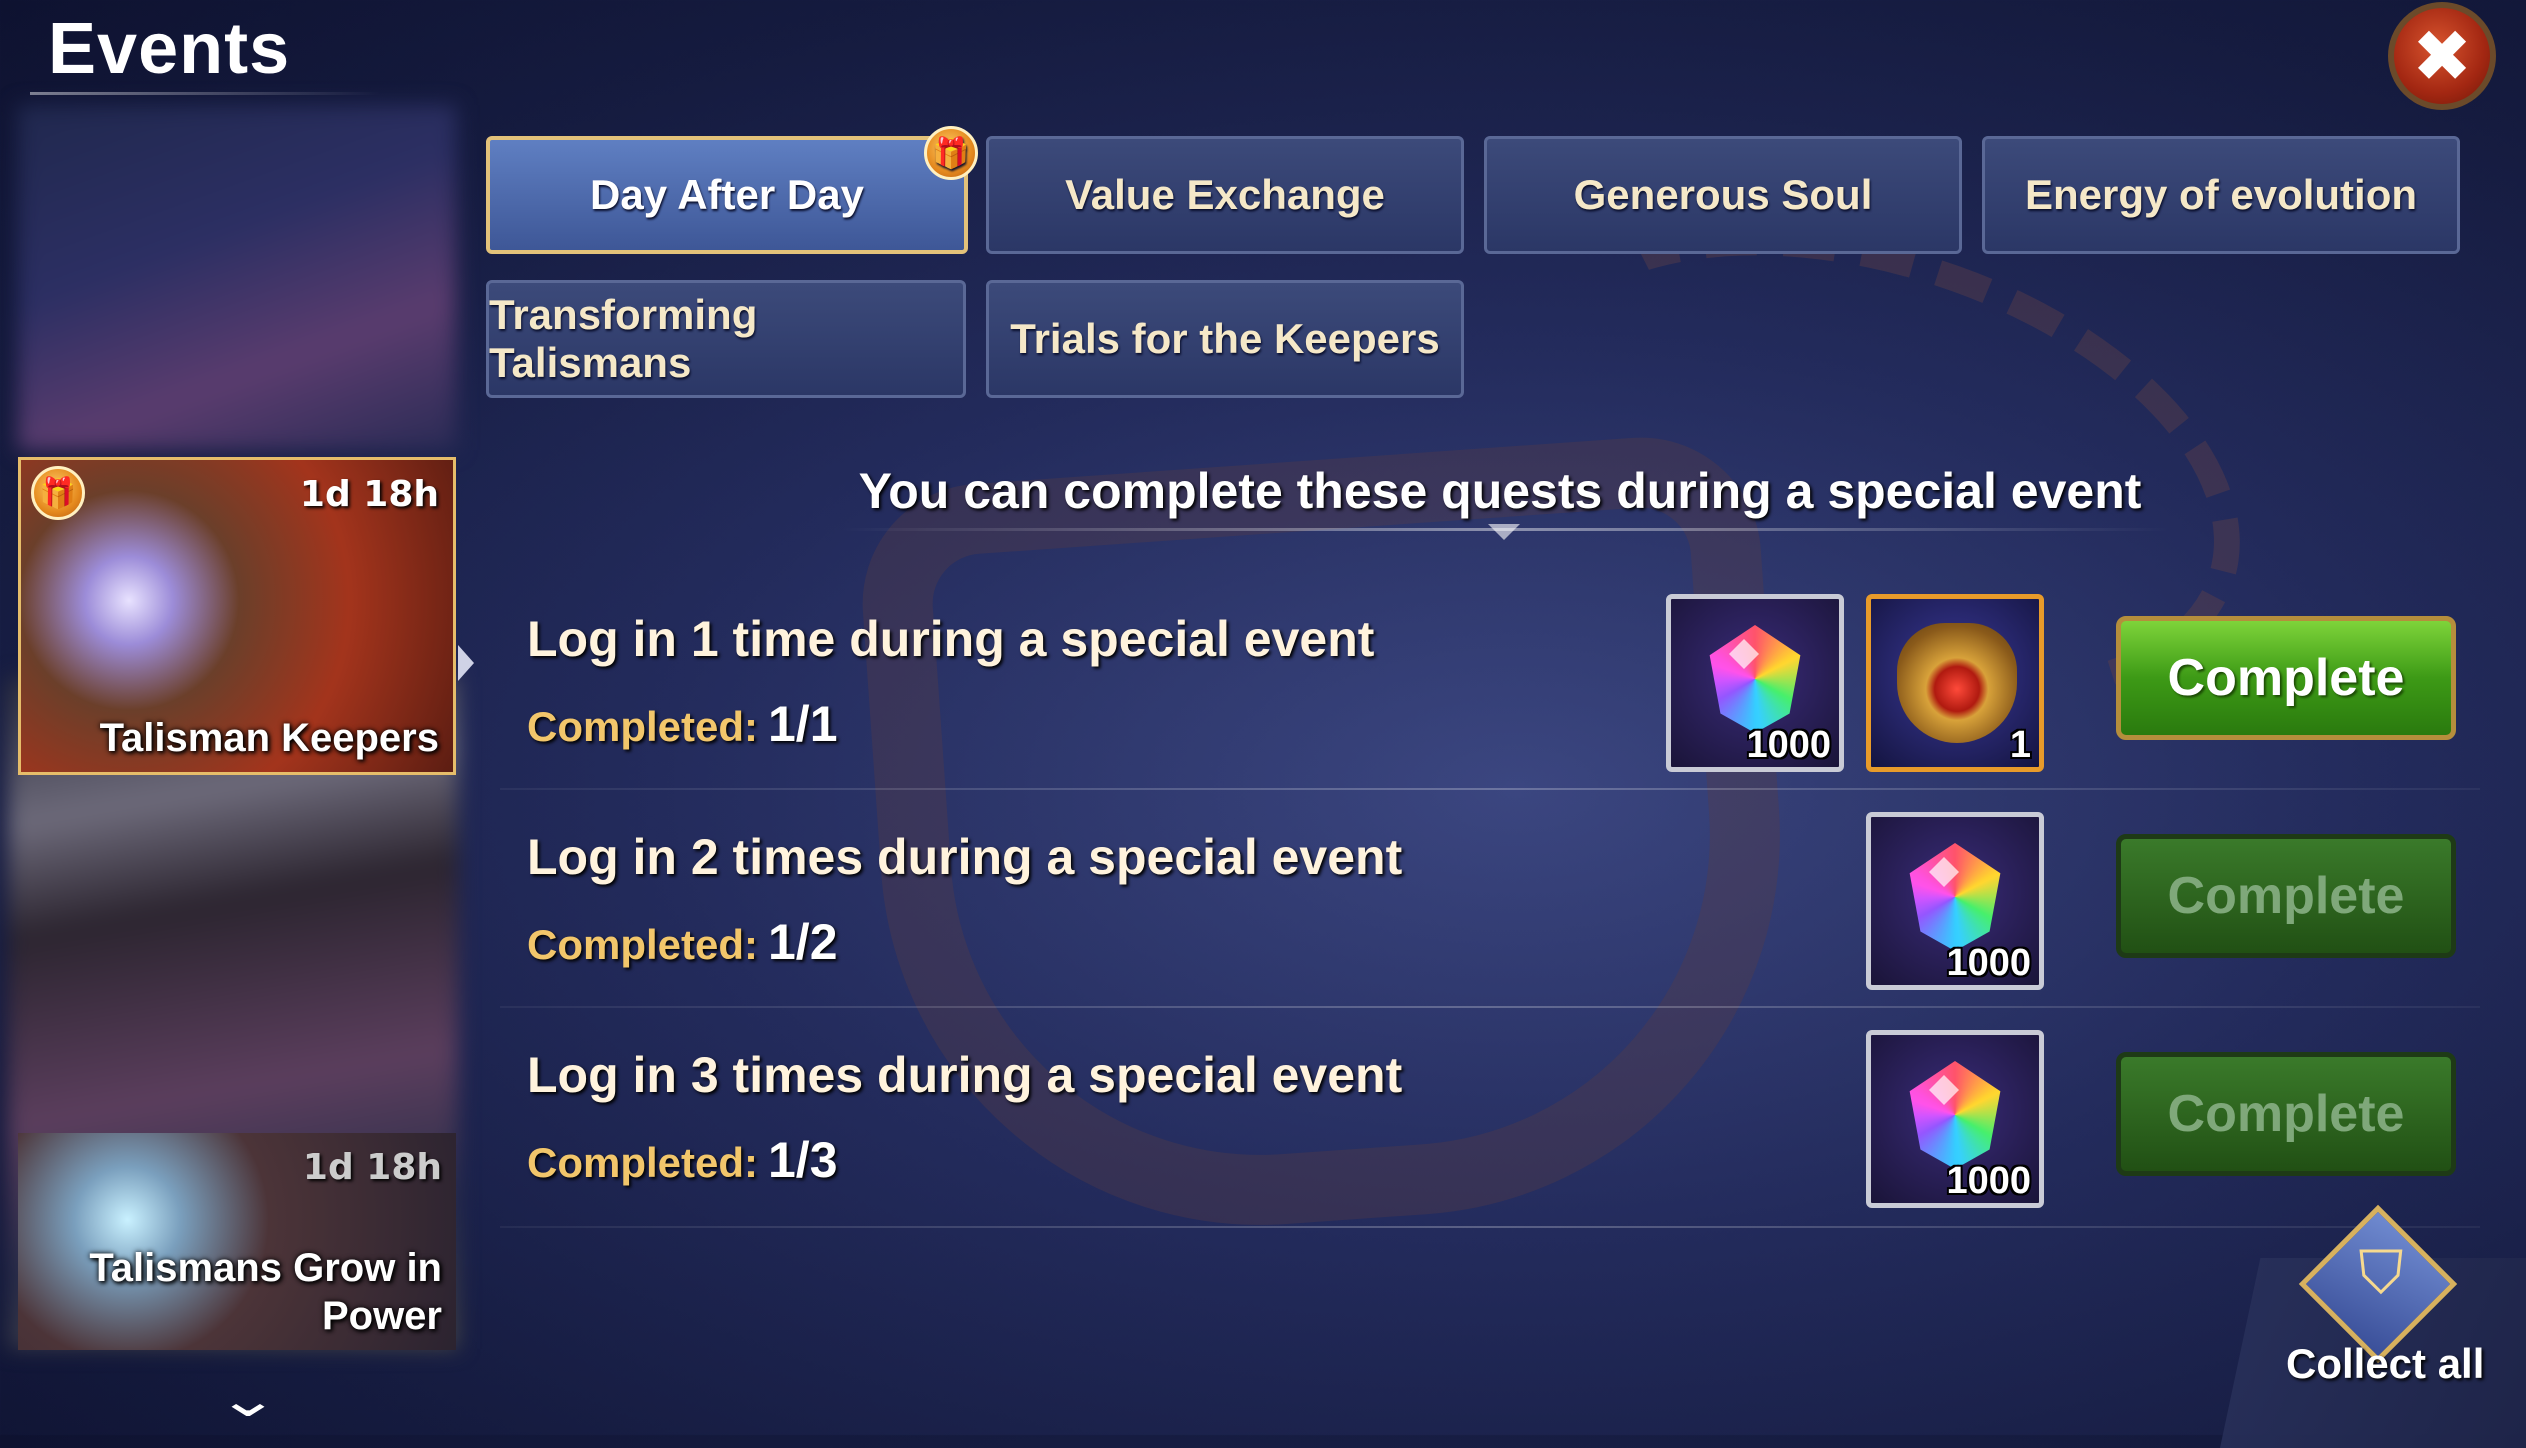 The height and width of the screenshot is (1448, 2526). Describe the element at coordinates (2381, 1273) in the screenshot. I see `chest-icon: ⛉` at that location.